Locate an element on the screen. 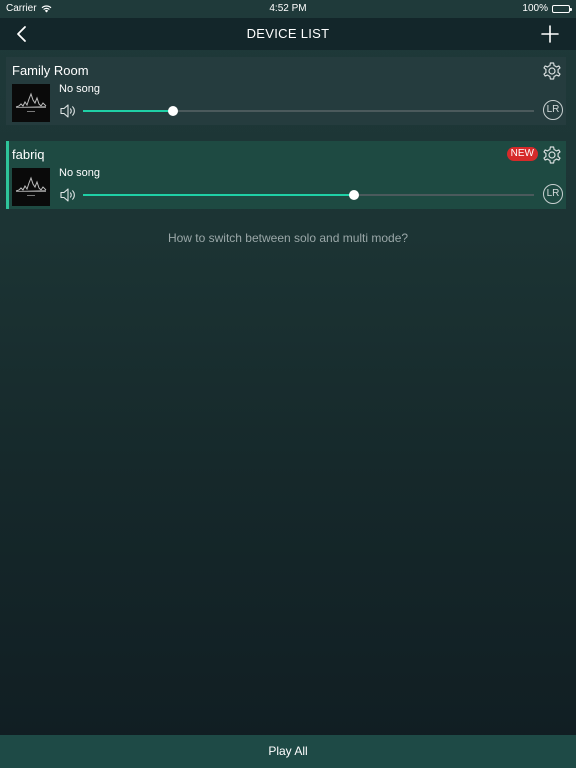 The image size is (576, 768). device-card: Family Room No song LR is located at coordinates (286, 91).